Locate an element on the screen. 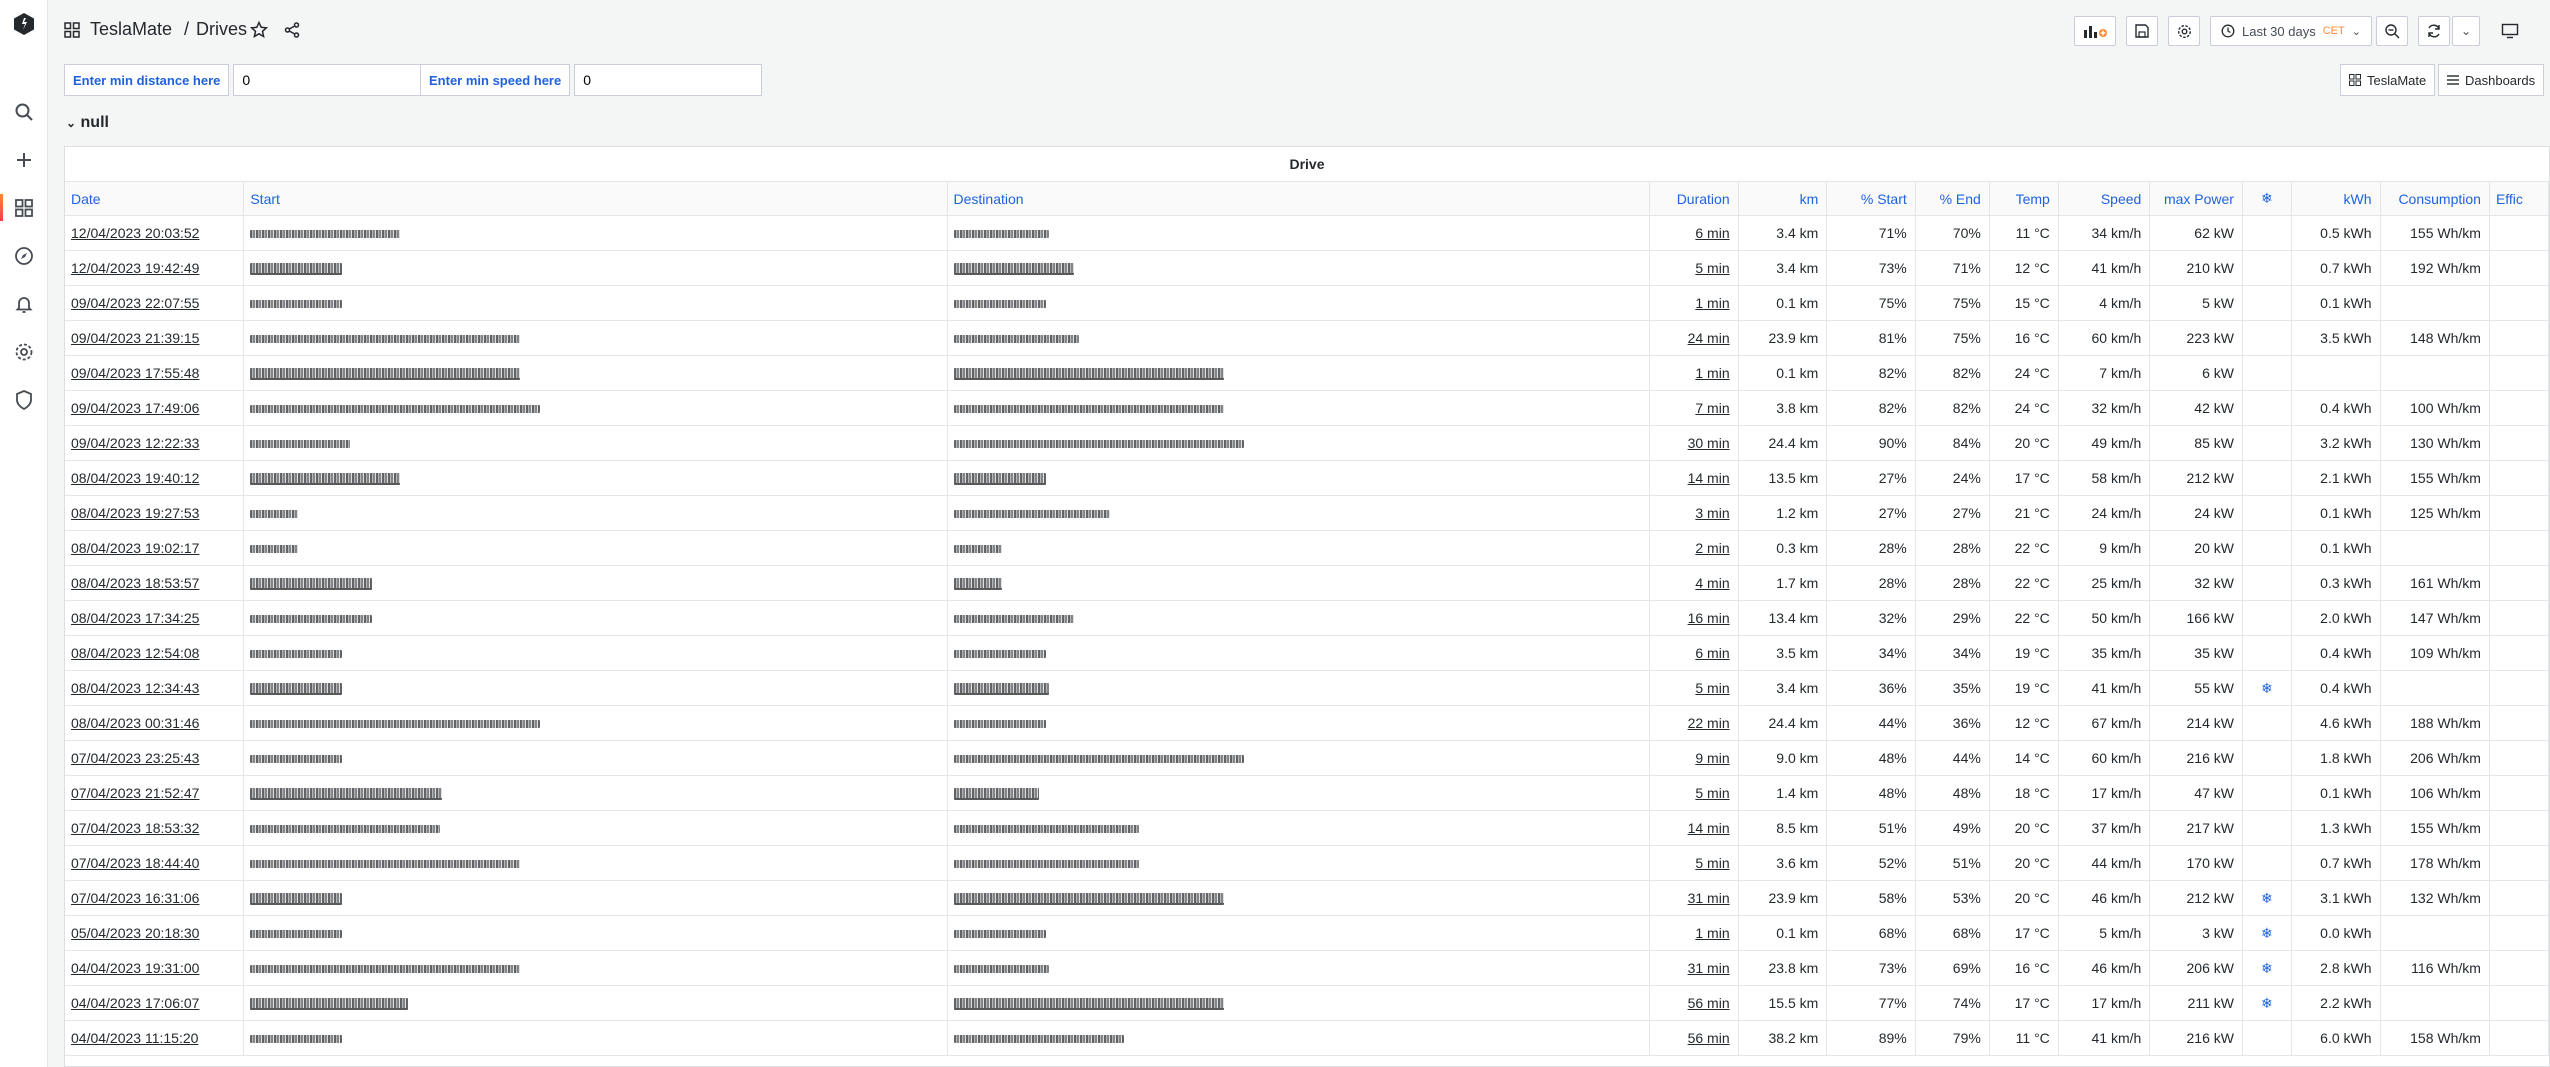 This screenshot has height=1067, width=2550. search-icon is located at coordinates (23, 111).